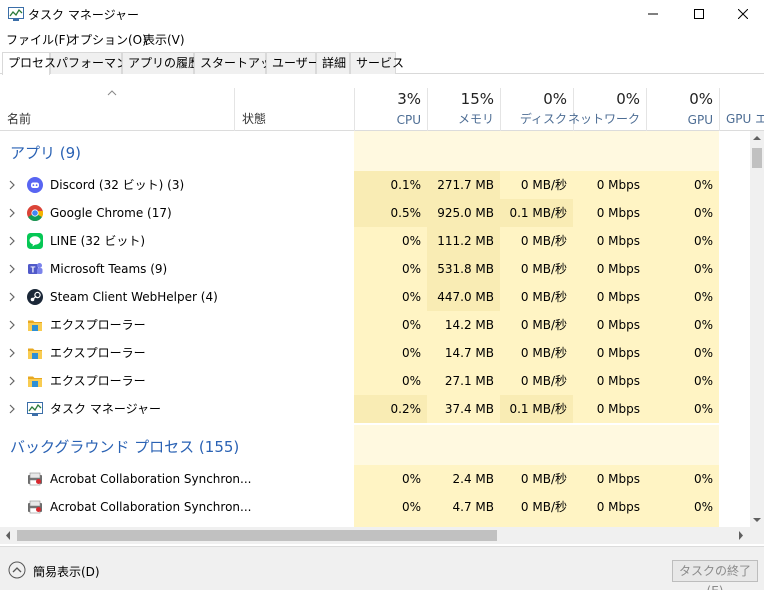 The height and width of the screenshot is (590, 764). What do you see at coordinates (239, 63) in the screenshot?
I see `tab-startup: スタートアップ` at bounding box center [239, 63].